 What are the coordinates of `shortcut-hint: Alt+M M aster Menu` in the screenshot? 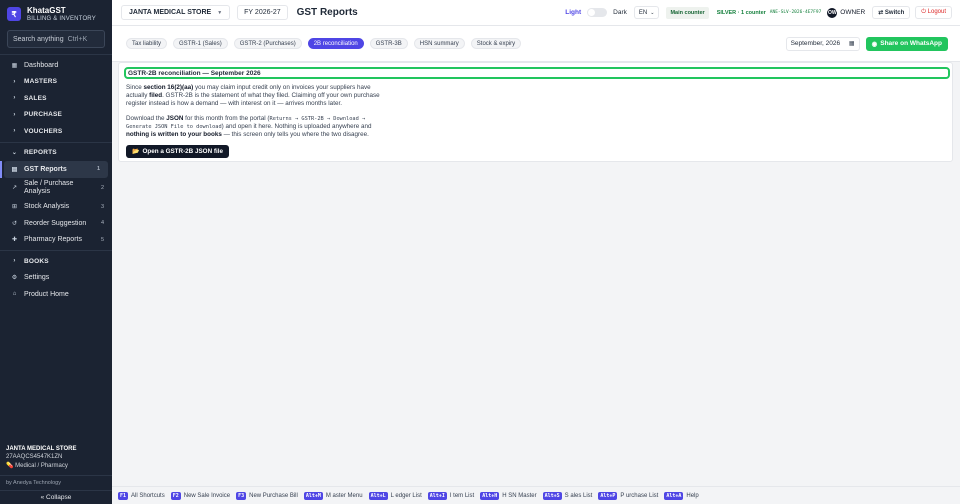 It's located at (333, 495).